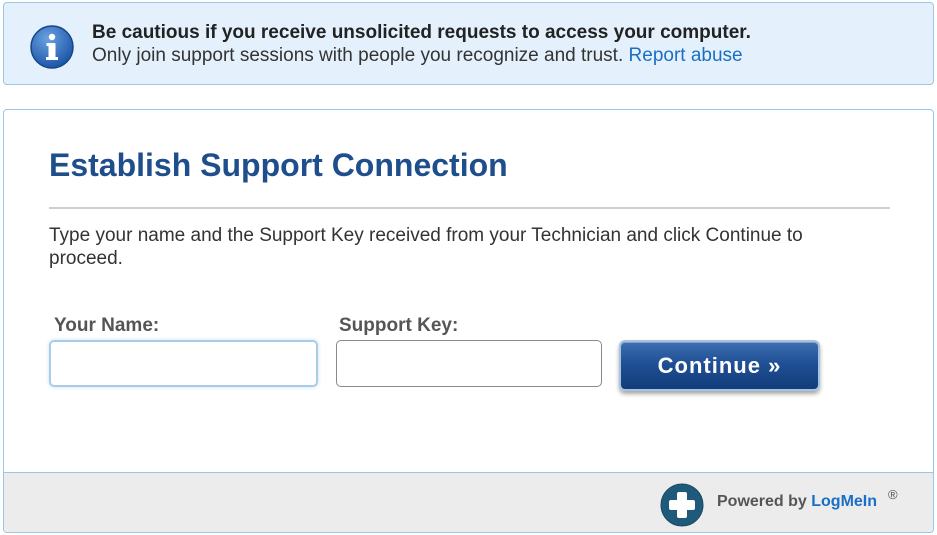 The image size is (937, 535). Describe the element at coordinates (278, 165) in the screenshot. I see `page-title: Establish Support Connection` at that location.